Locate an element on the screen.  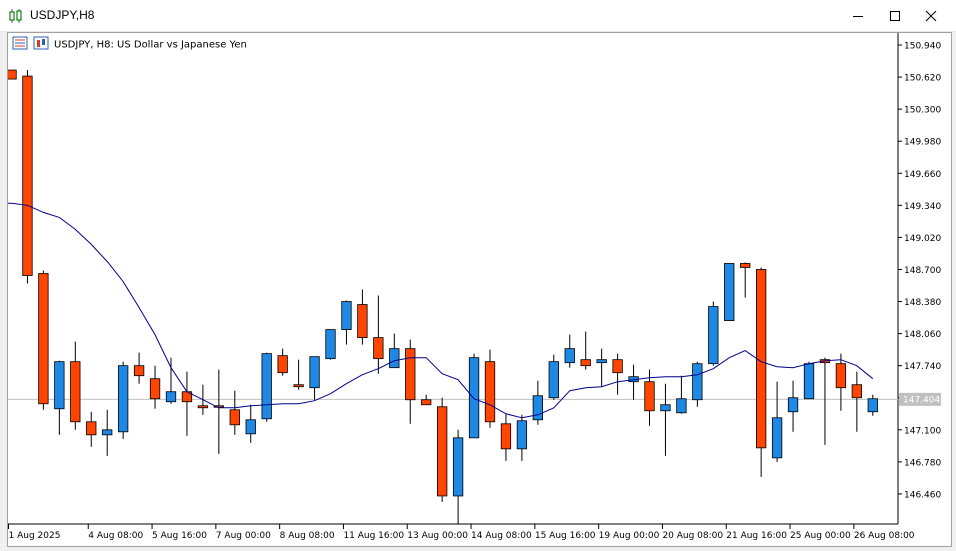
window-titlebar: USDJPY,H8 is located at coordinates (478, 16).